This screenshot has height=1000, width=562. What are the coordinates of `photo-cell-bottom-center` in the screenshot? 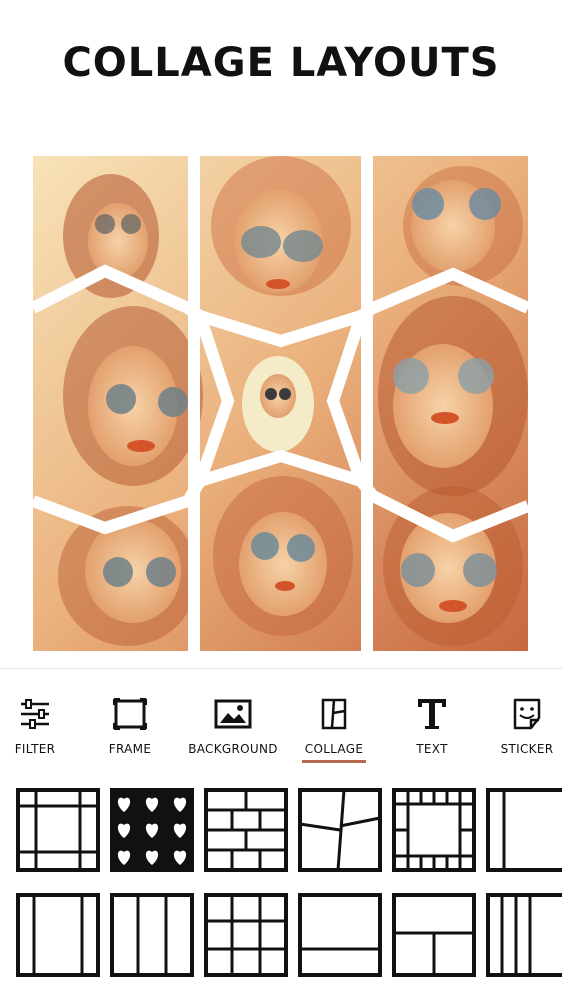 It's located at (283, 556).